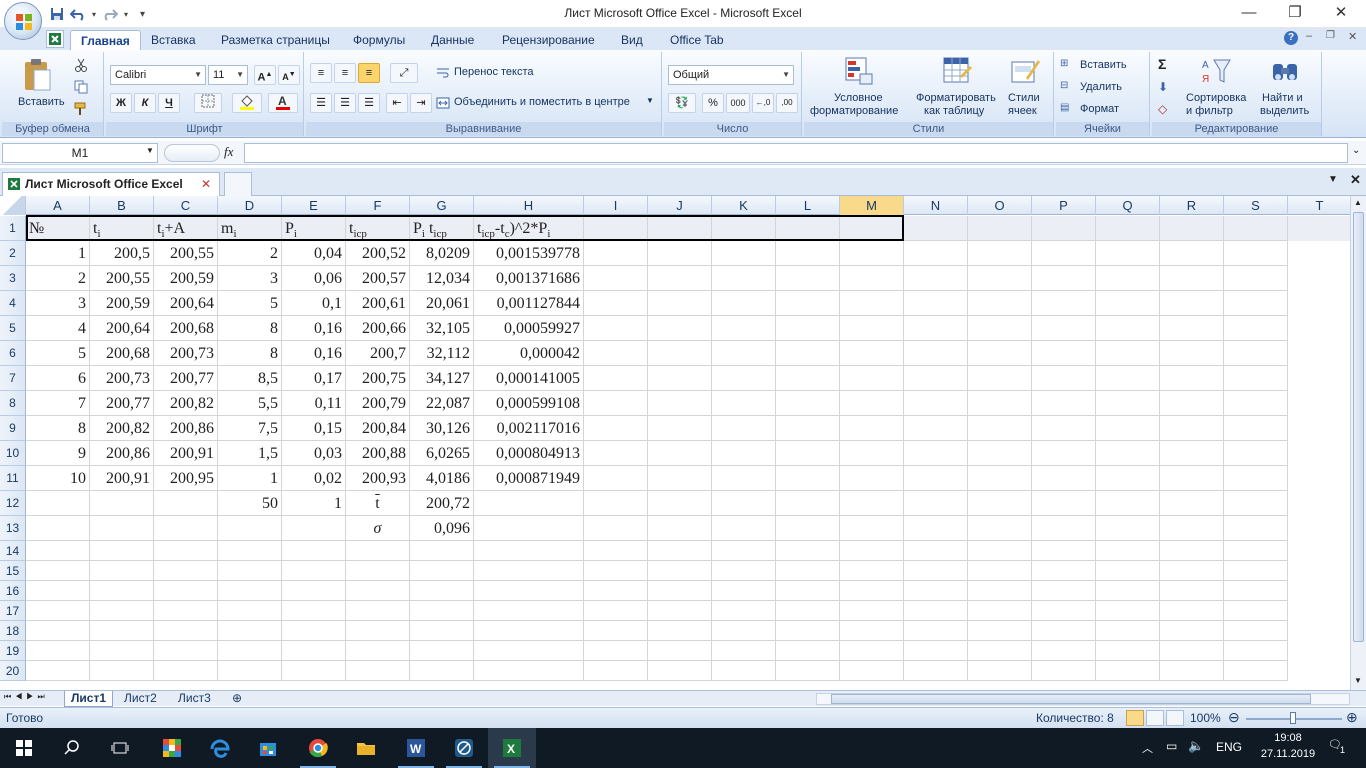 The image size is (1366, 768). What do you see at coordinates (23, 21) in the screenshot?
I see `office-button` at bounding box center [23, 21].